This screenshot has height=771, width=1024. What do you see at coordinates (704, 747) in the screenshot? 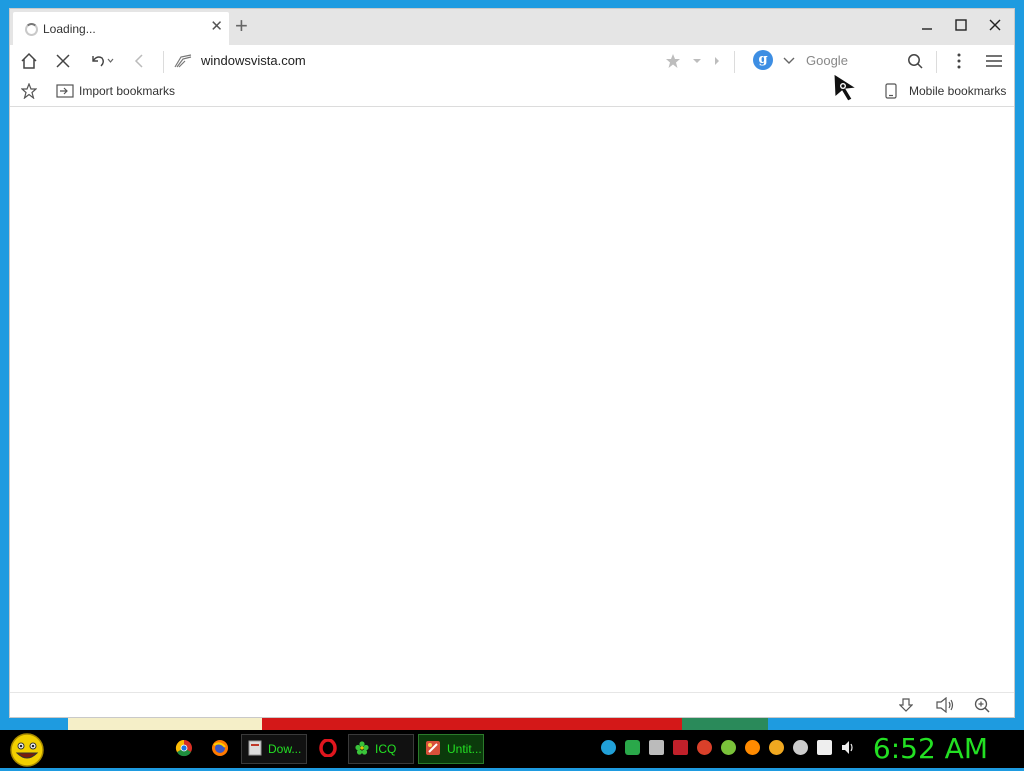
I see `block-tray-icon` at bounding box center [704, 747].